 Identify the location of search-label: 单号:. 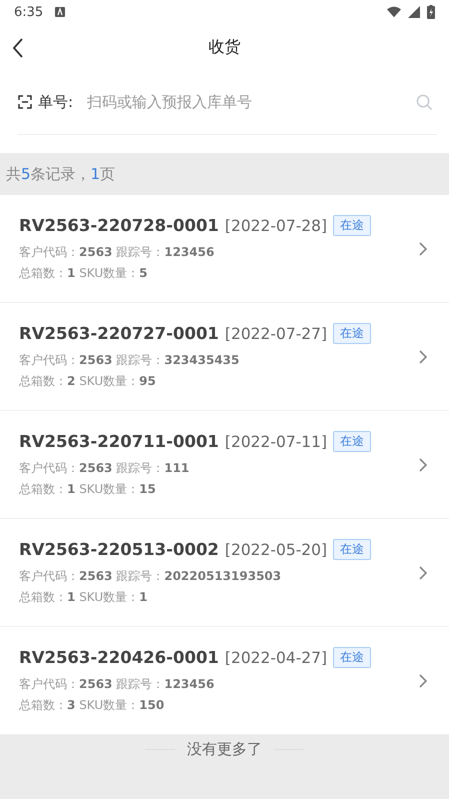
(56, 102).